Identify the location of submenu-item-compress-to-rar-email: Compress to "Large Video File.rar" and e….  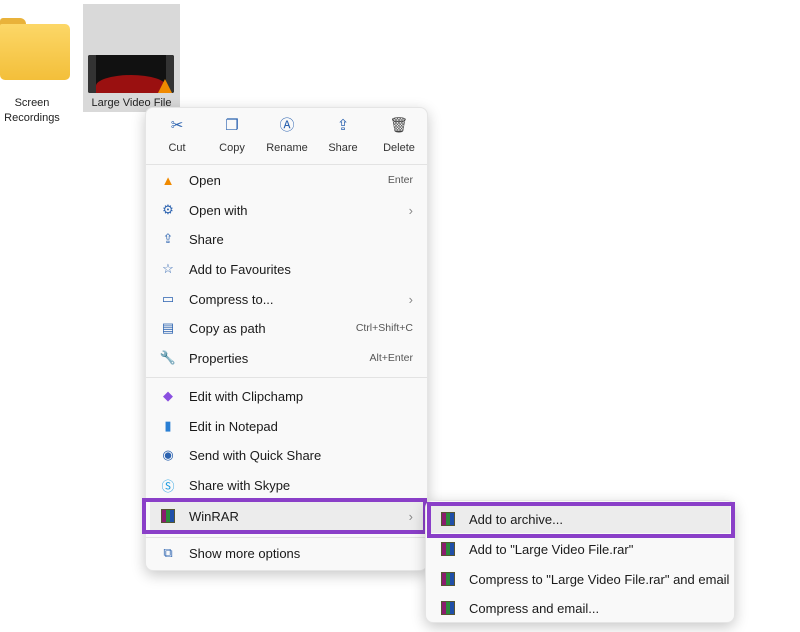
(580, 579).